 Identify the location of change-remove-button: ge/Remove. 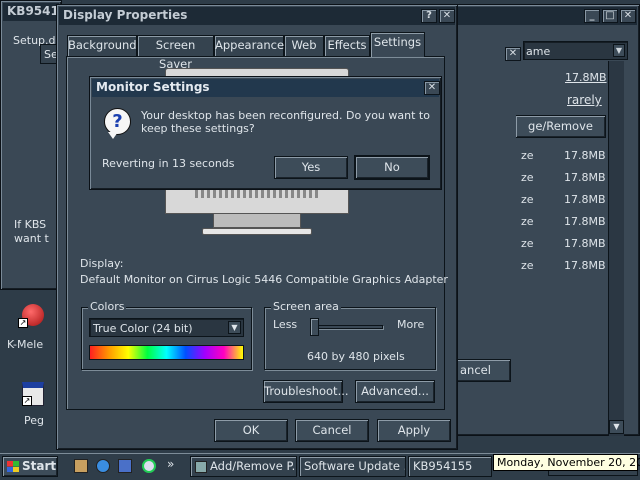
(561, 126).